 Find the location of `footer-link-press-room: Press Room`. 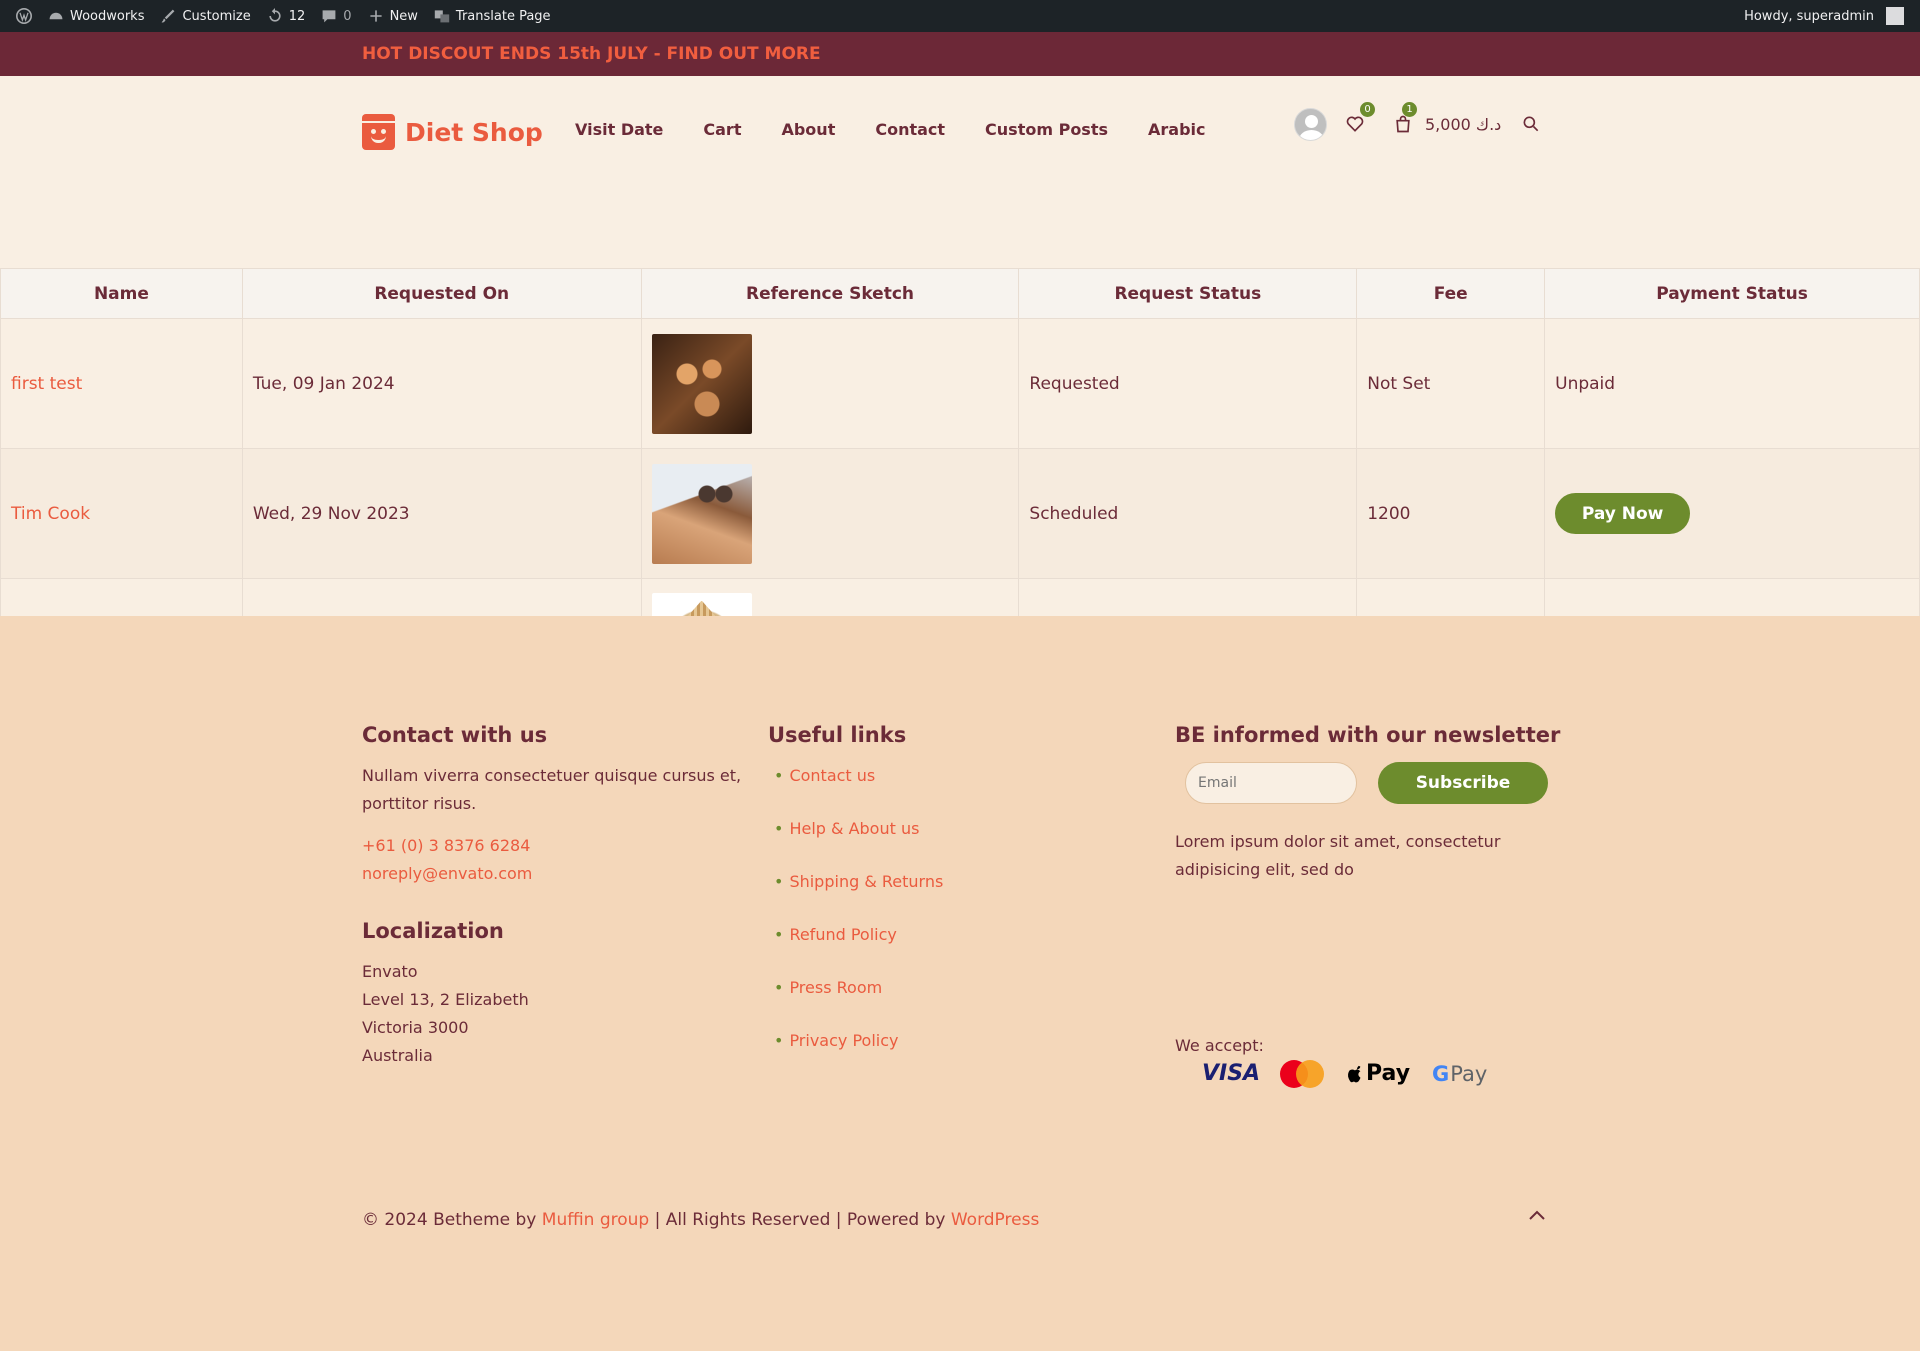

footer-link-press-room: Press Room is located at coordinates (918, 1000).